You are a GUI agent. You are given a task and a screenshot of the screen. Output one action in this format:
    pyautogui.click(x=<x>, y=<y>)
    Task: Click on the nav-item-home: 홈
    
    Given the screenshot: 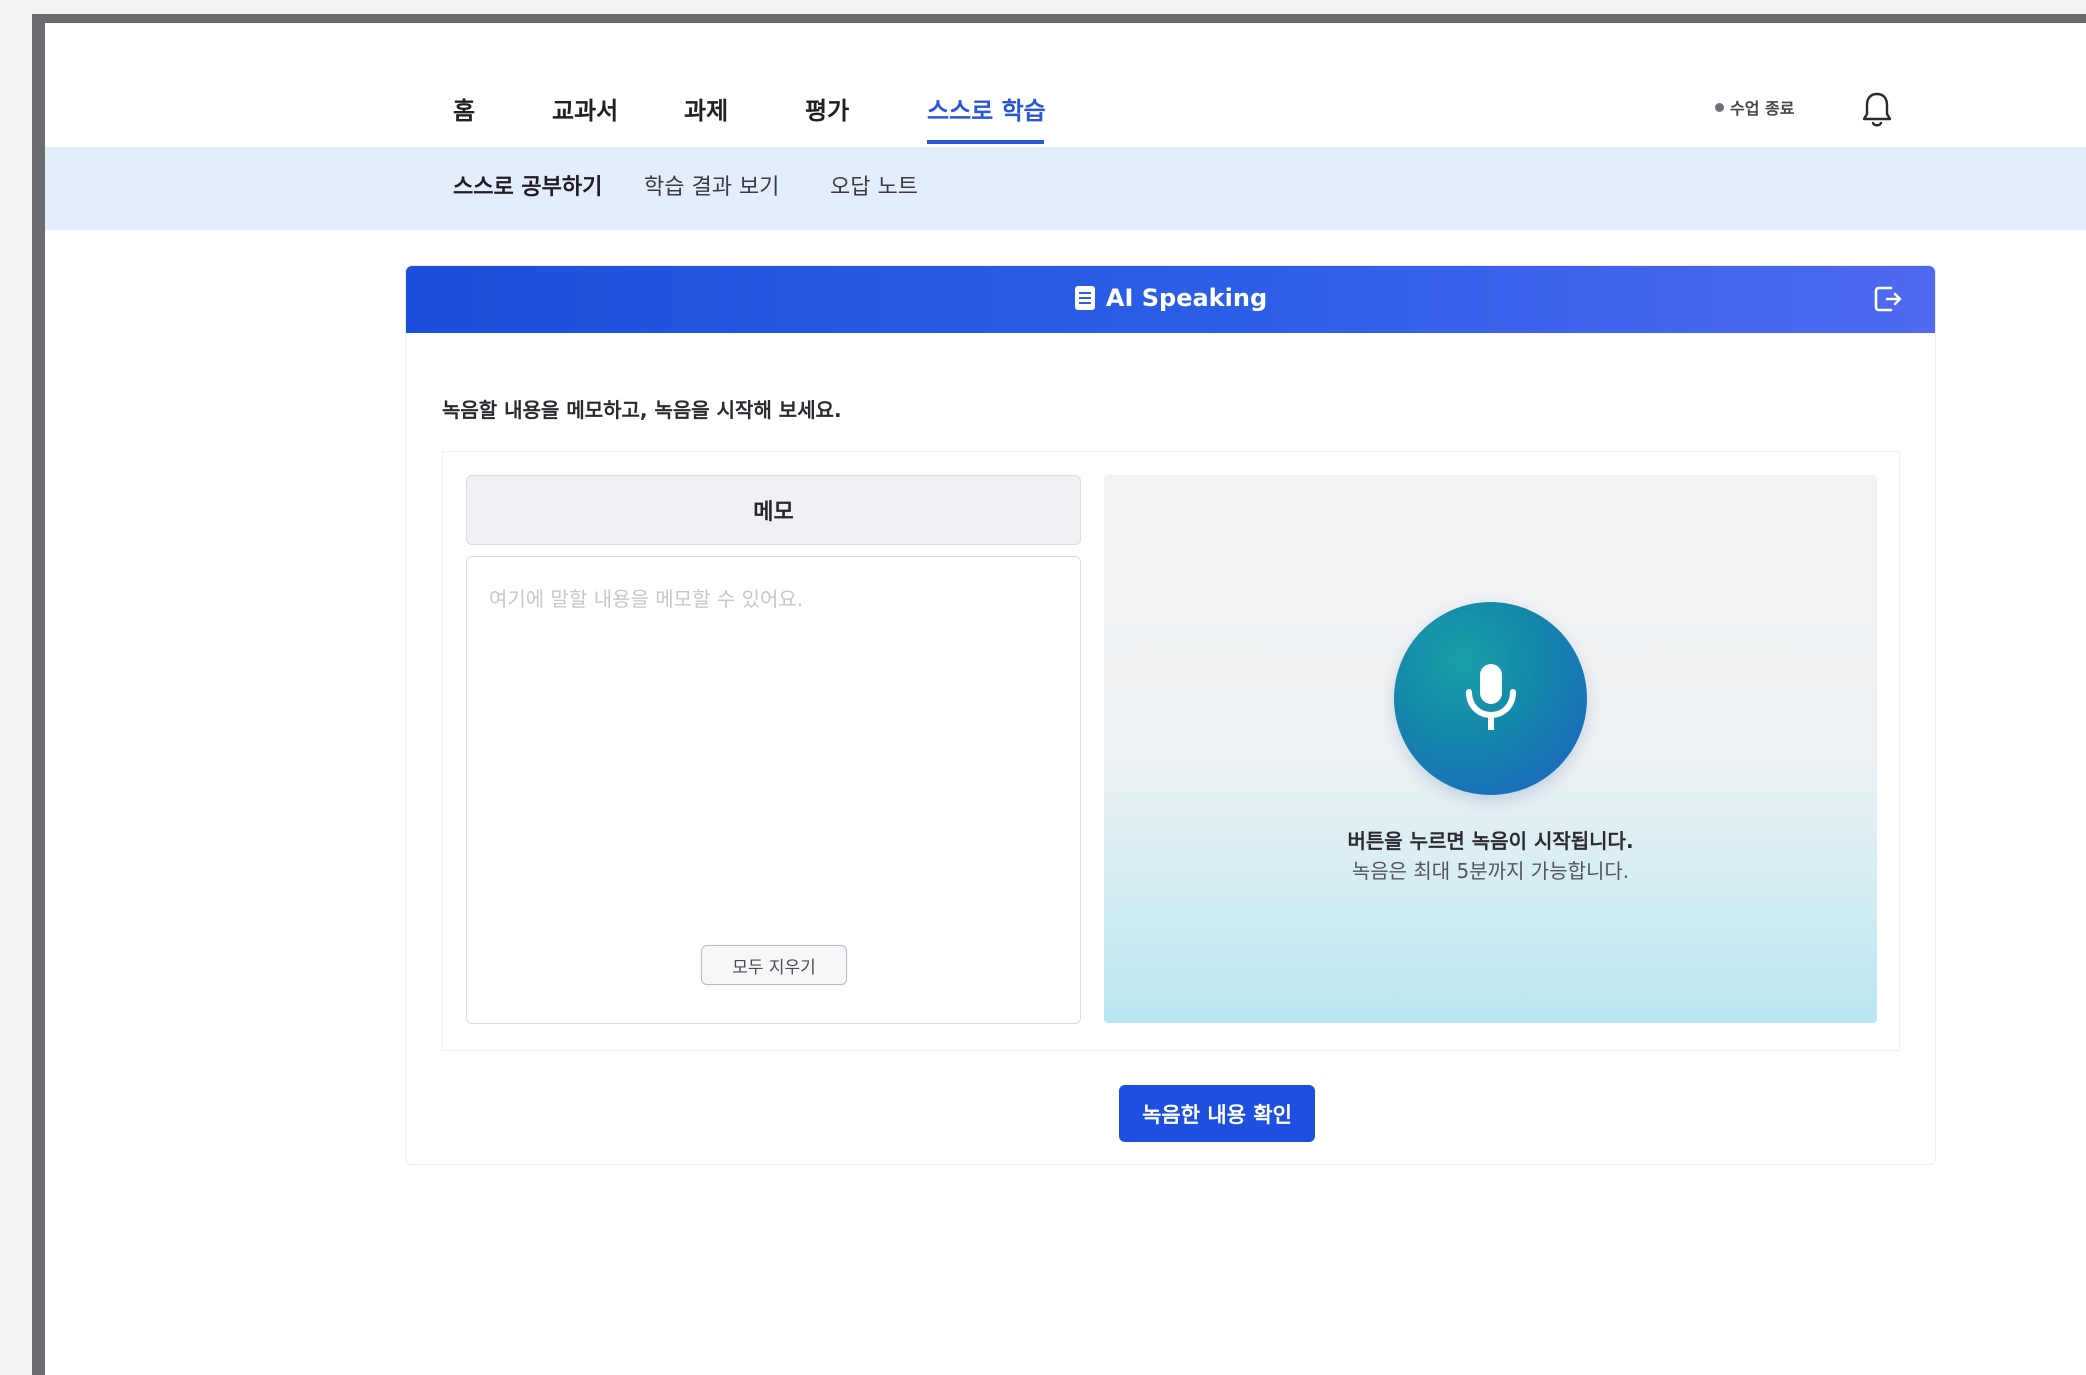 What is the action you would take?
    pyautogui.click(x=464, y=108)
    